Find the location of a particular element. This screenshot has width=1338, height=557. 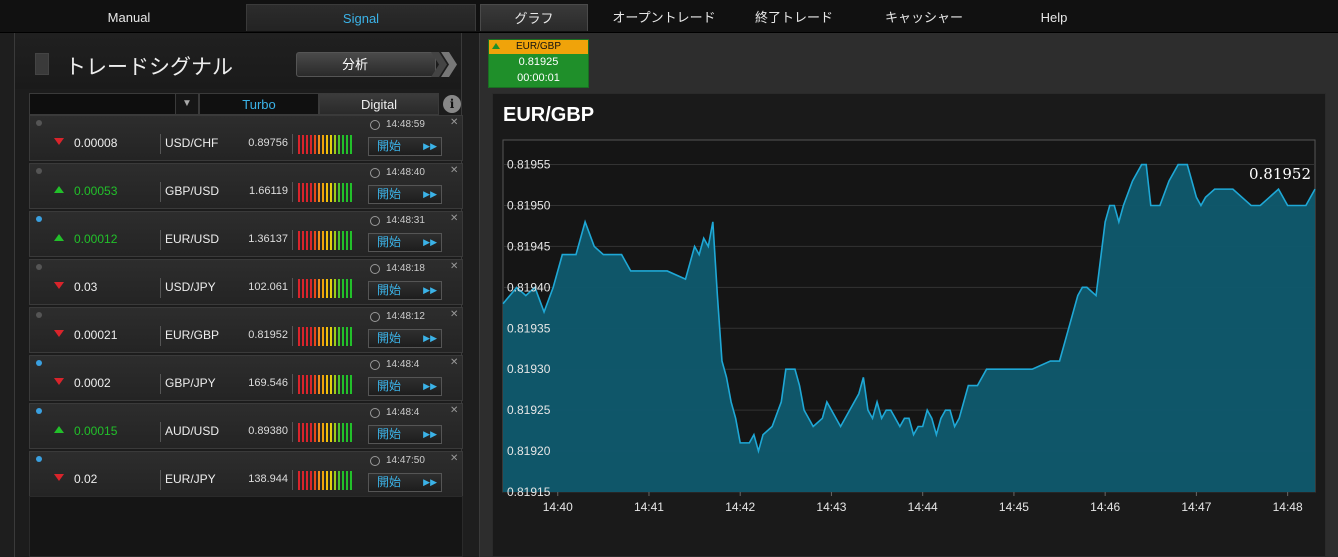

asset-select is located at coordinates (104, 104).